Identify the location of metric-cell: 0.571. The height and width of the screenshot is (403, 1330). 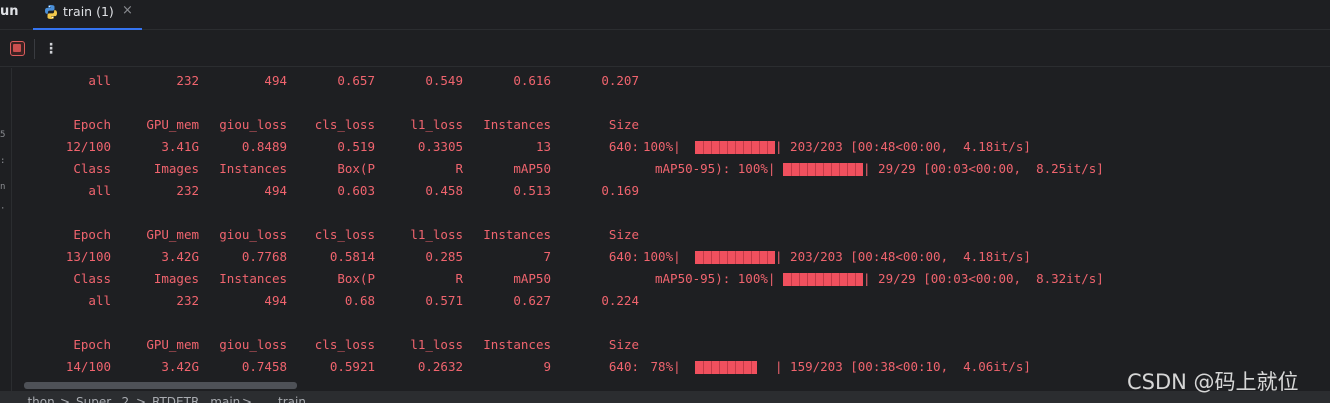
(444, 300).